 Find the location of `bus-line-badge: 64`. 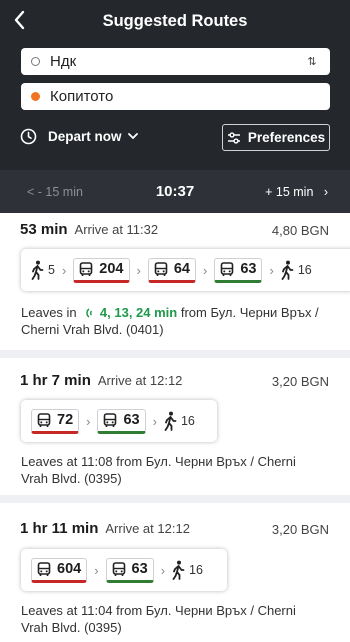

bus-line-badge: 64 is located at coordinates (171, 270).